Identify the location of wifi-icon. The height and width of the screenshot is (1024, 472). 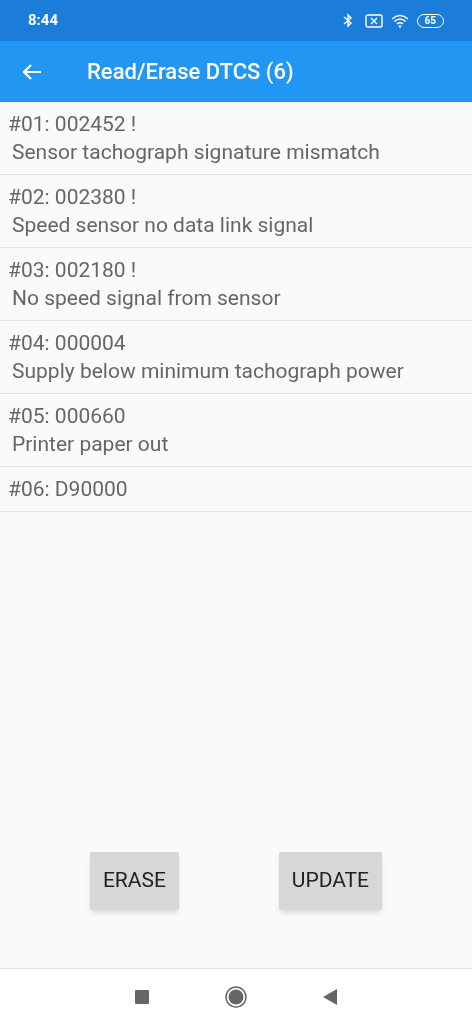
(399, 20).